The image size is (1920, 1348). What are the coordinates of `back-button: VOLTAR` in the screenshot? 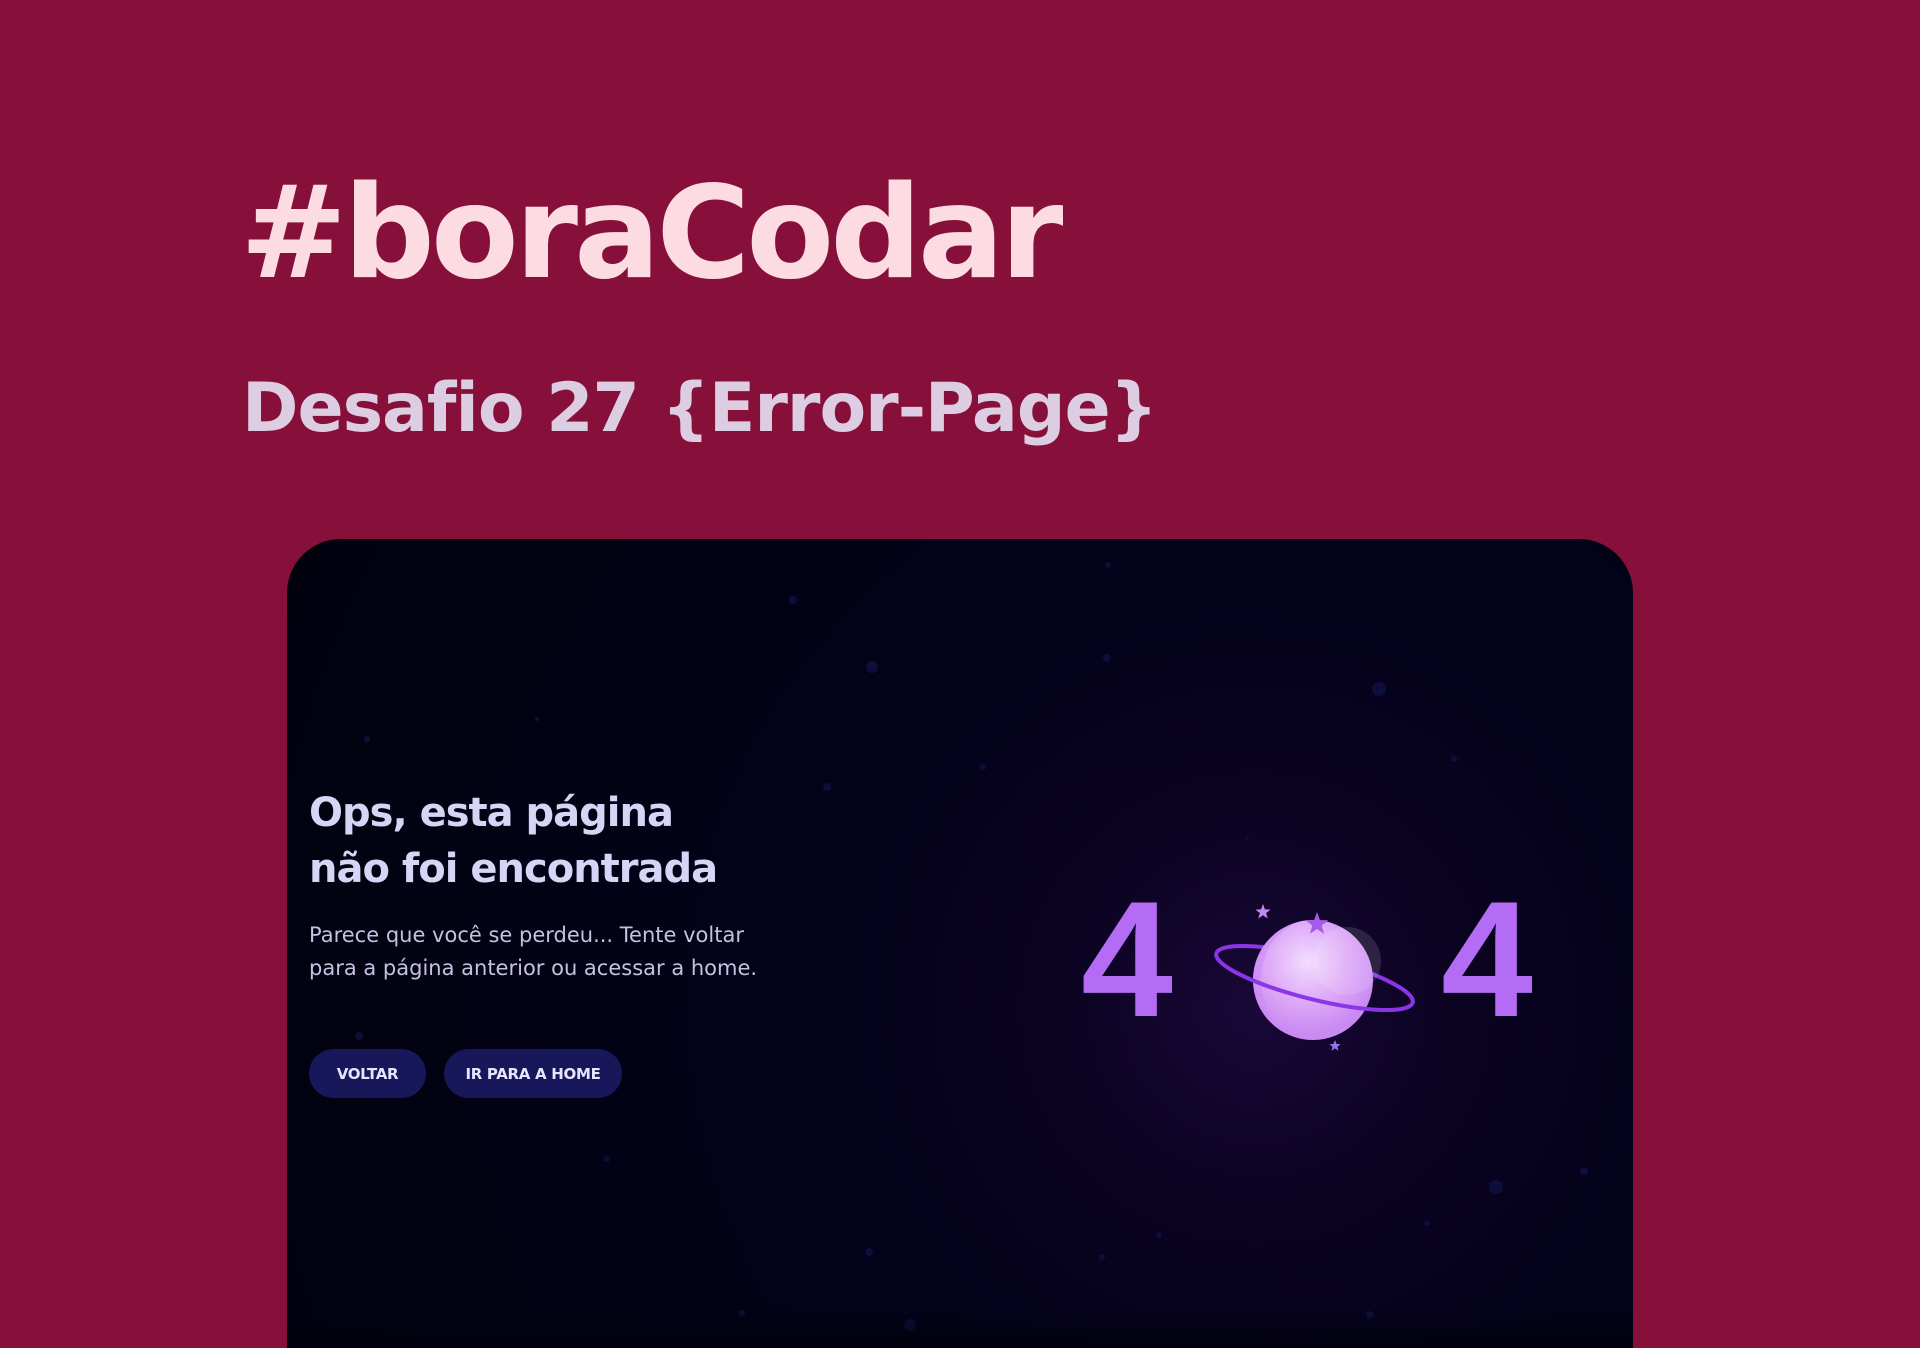 It's located at (367, 1073).